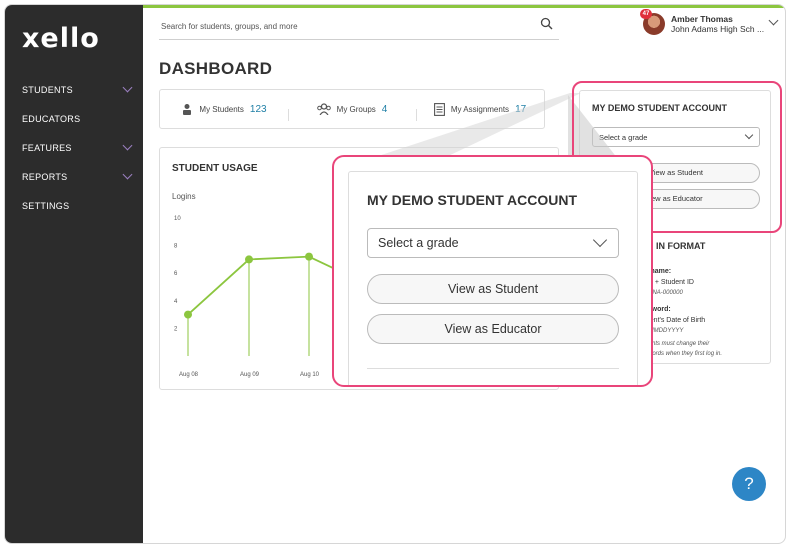 This screenshot has width=790, height=548. I want to click on grade-select-value: Select a grade, so click(418, 243).